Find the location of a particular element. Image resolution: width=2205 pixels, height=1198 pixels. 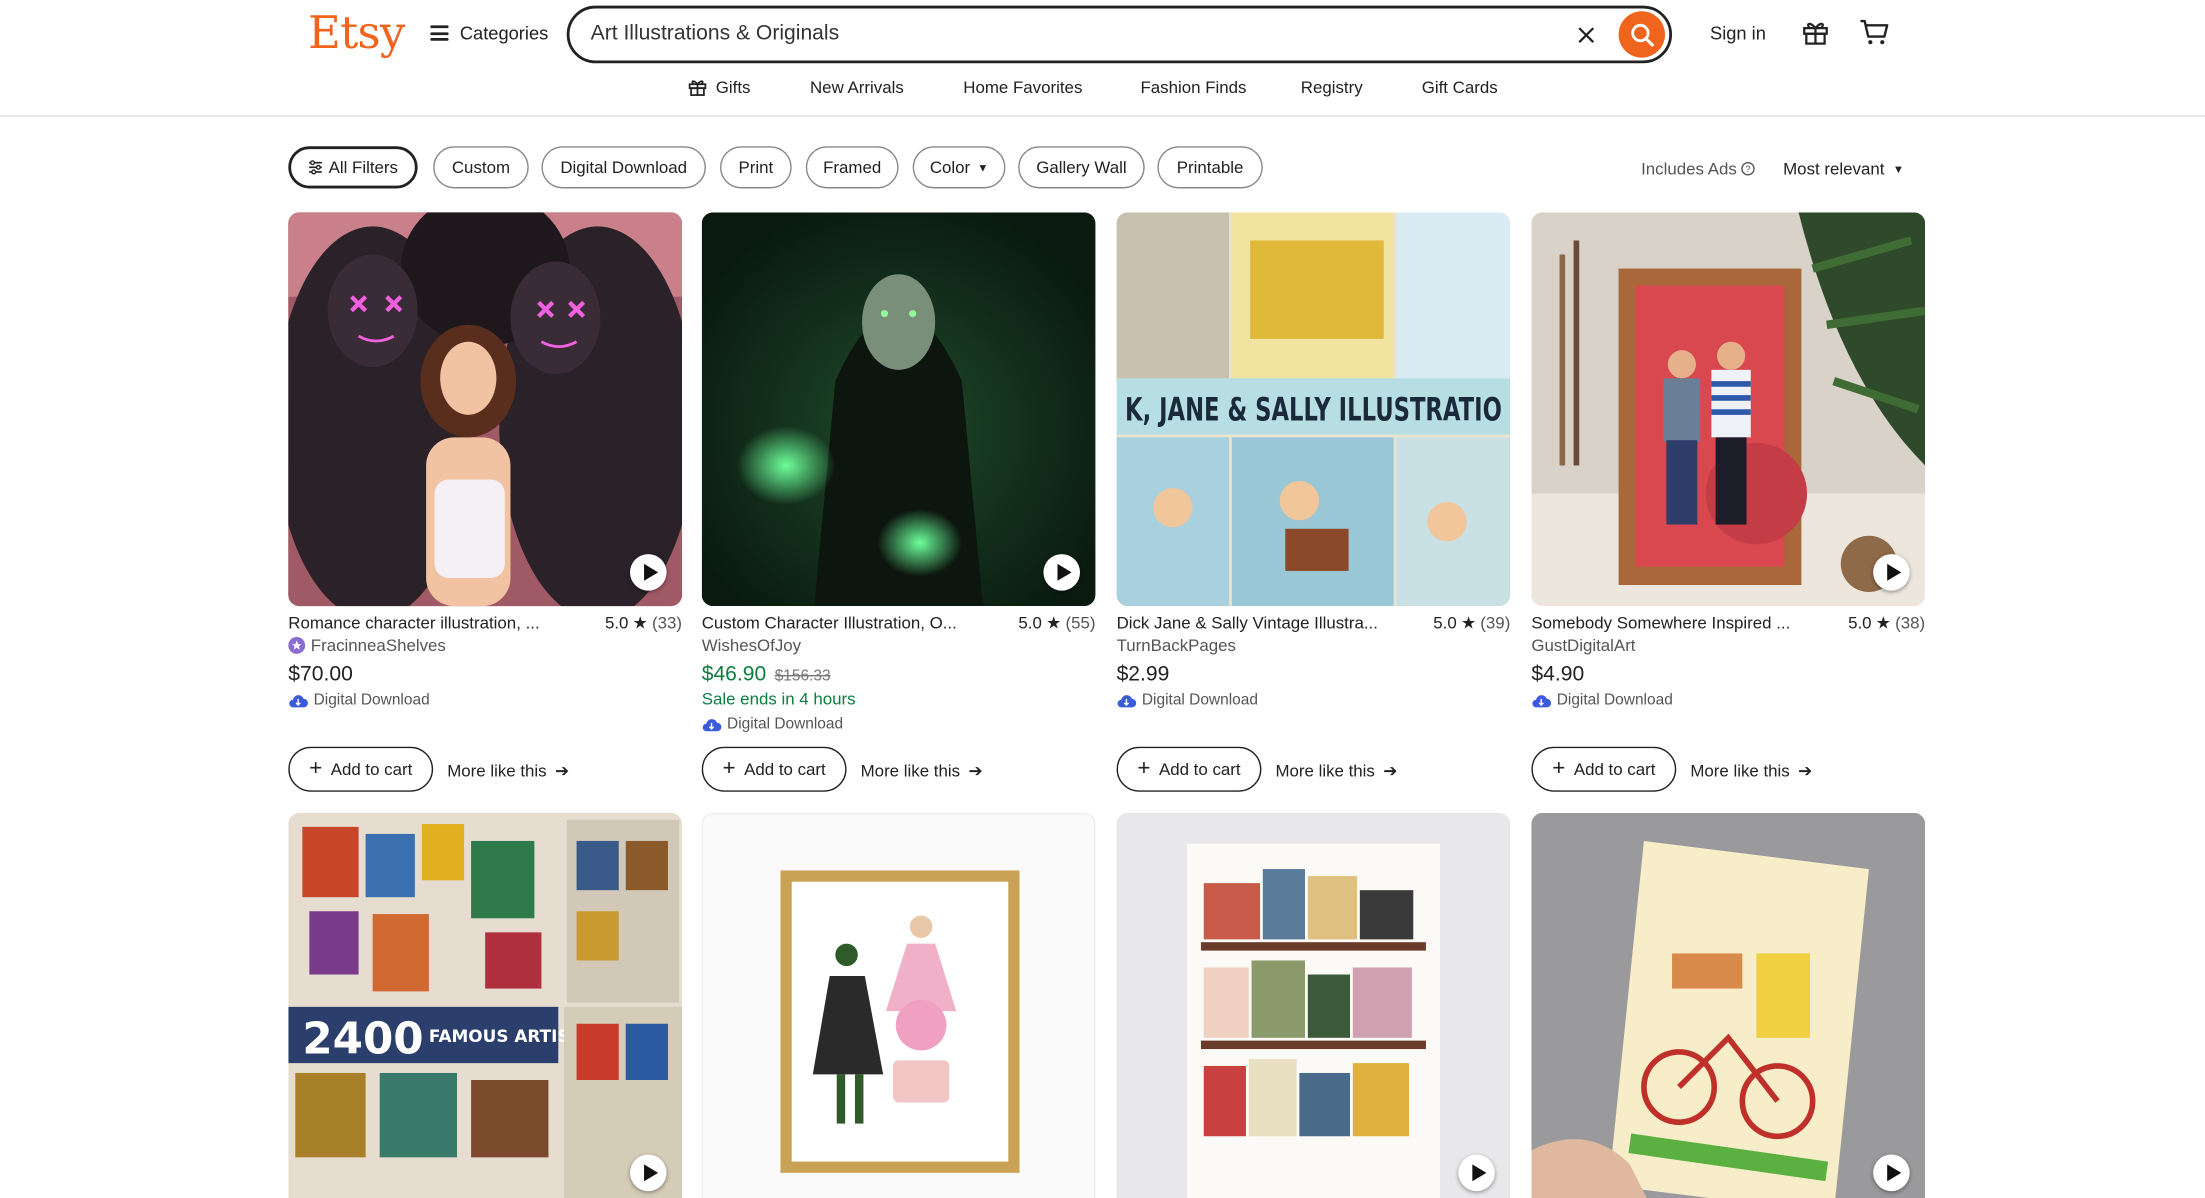

listing-price: $46.90 $156.33 is located at coordinates (766, 674).